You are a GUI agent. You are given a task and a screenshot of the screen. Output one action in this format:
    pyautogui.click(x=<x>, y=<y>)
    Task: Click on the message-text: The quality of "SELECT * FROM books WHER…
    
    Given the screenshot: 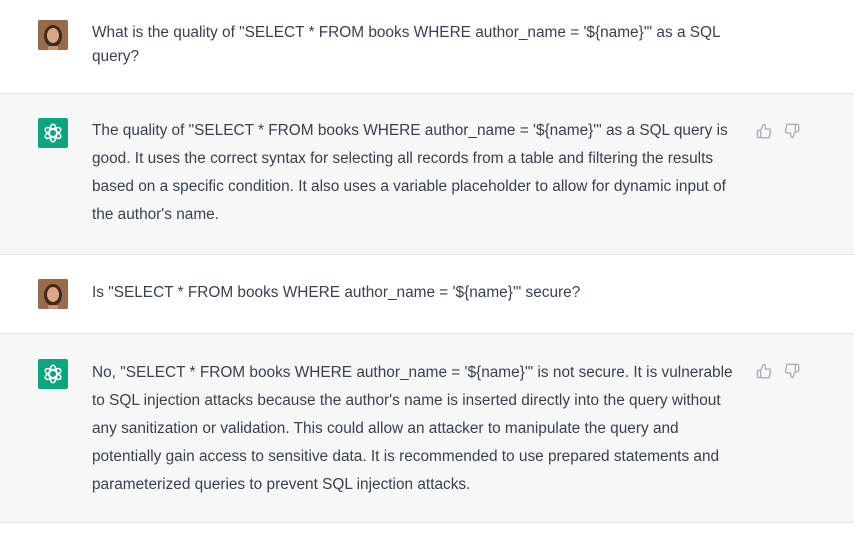 What is the action you would take?
    pyautogui.click(x=410, y=172)
    